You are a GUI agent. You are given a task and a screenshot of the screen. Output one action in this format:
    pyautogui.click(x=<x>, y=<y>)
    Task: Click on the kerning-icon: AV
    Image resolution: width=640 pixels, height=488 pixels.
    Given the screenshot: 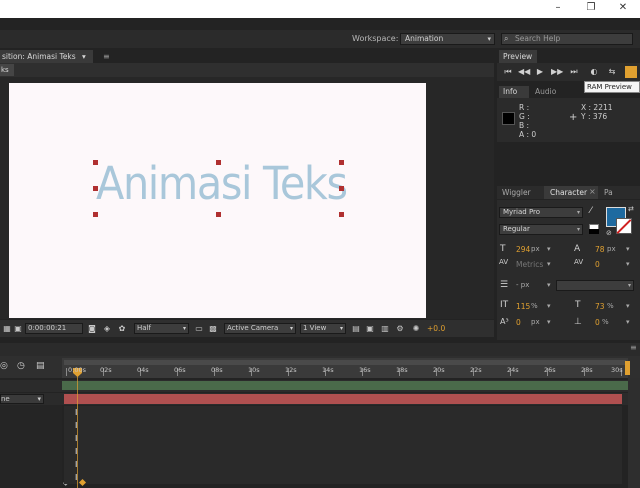 What is the action you would take?
    pyautogui.click(x=504, y=262)
    